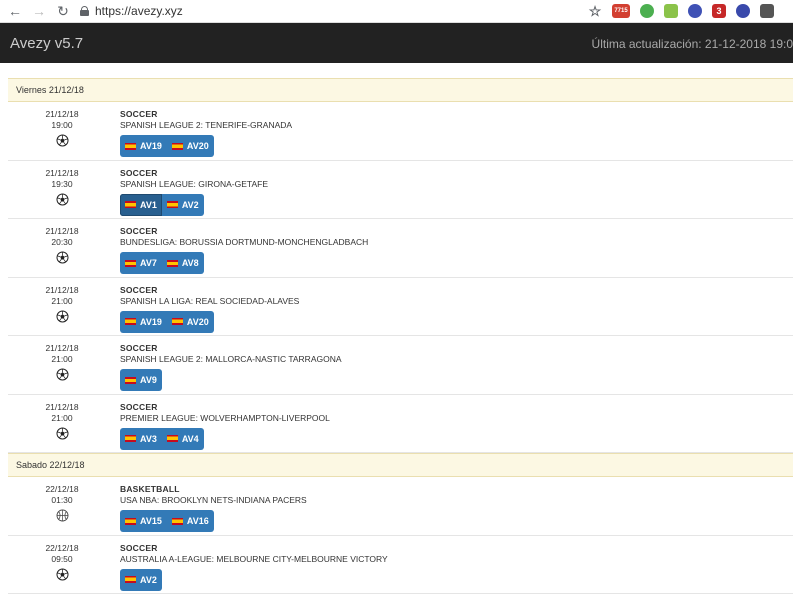  Describe the element at coordinates (84, 11) in the screenshot. I see `lock-icon` at that location.